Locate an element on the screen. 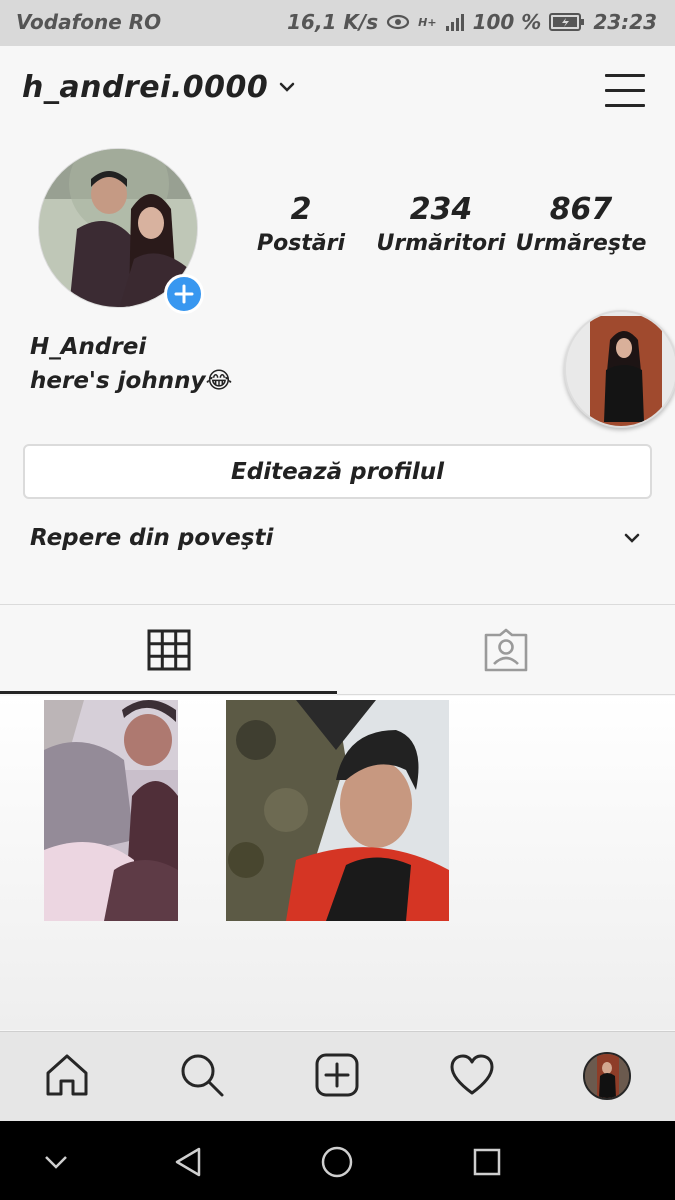  battery-icon is located at coordinates (567, 22).